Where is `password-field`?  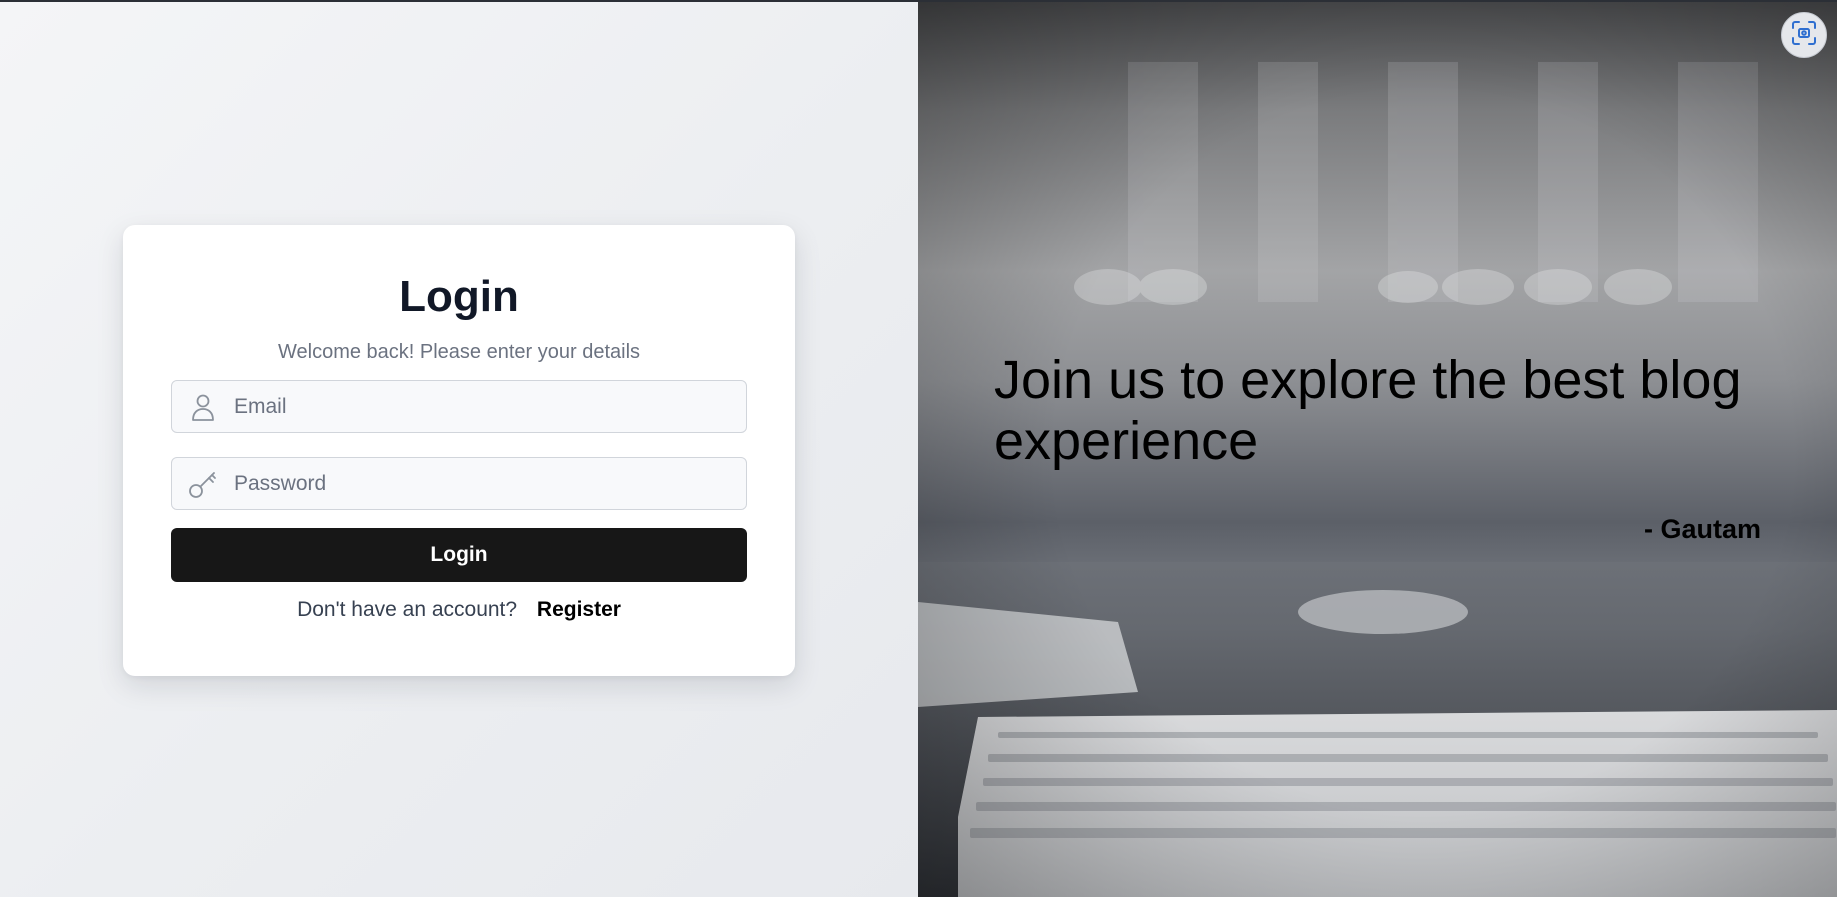
password-field is located at coordinates (459, 483).